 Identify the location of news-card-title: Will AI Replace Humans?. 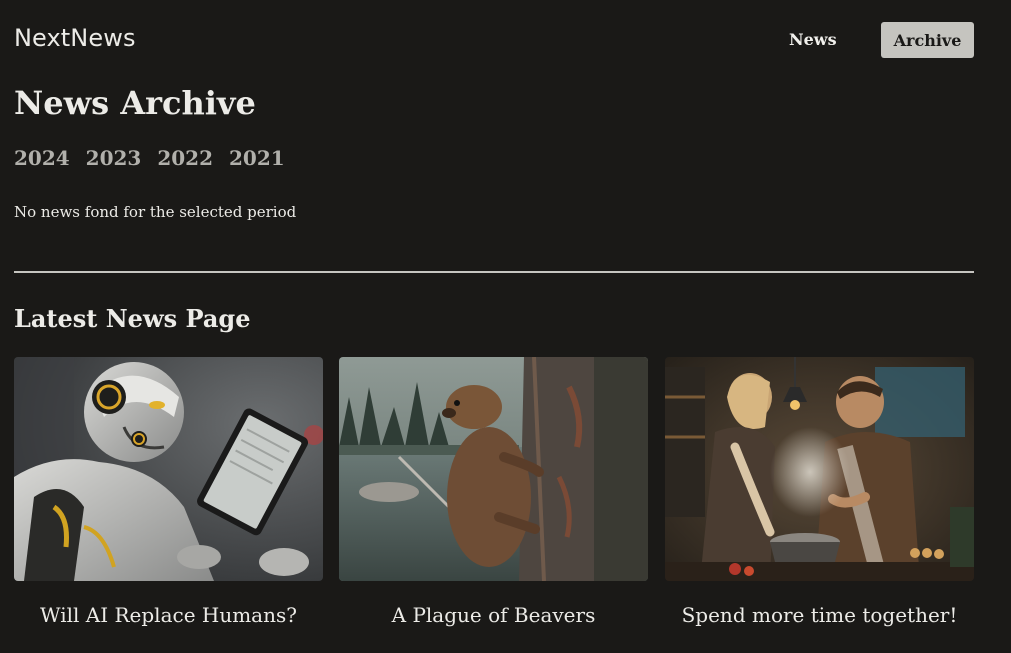
(168, 615).